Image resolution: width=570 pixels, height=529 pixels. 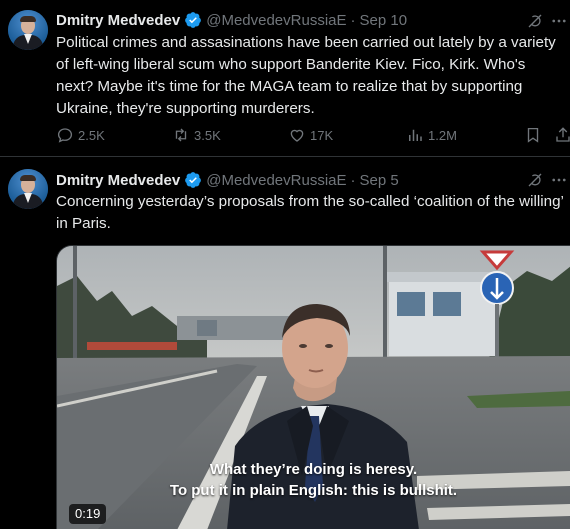 I want to click on like-icon, so click(x=297, y=135).